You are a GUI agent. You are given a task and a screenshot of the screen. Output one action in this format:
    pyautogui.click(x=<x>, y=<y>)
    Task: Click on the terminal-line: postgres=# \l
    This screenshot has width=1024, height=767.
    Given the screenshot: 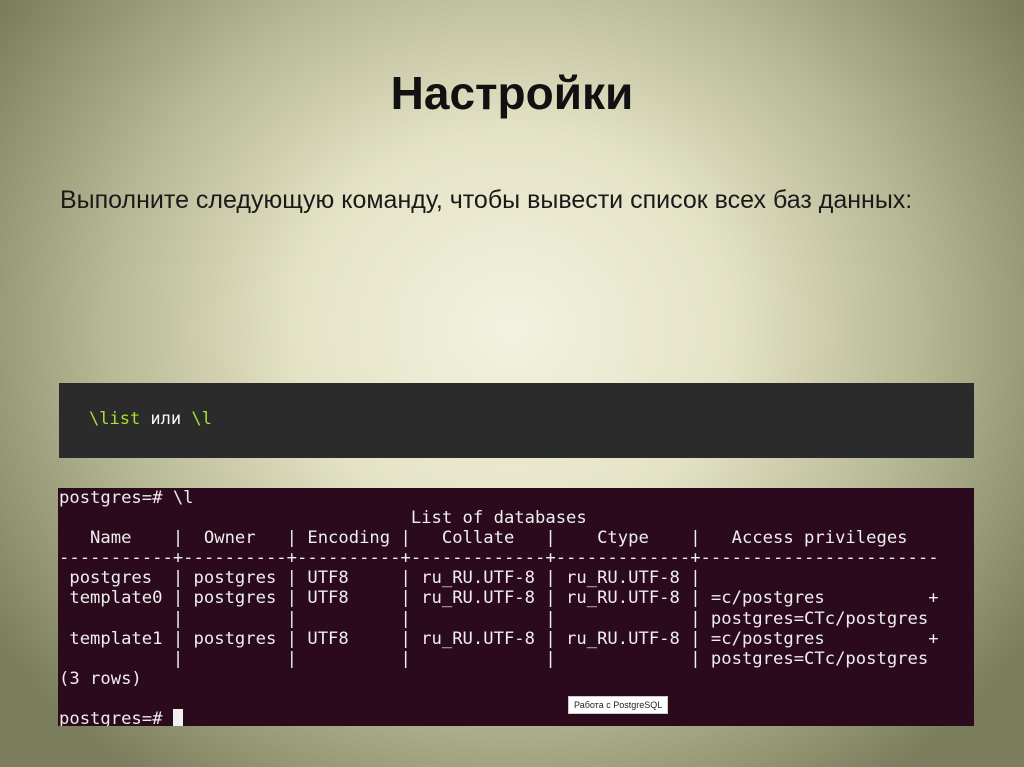 What is the action you would take?
    pyautogui.click(x=126, y=498)
    